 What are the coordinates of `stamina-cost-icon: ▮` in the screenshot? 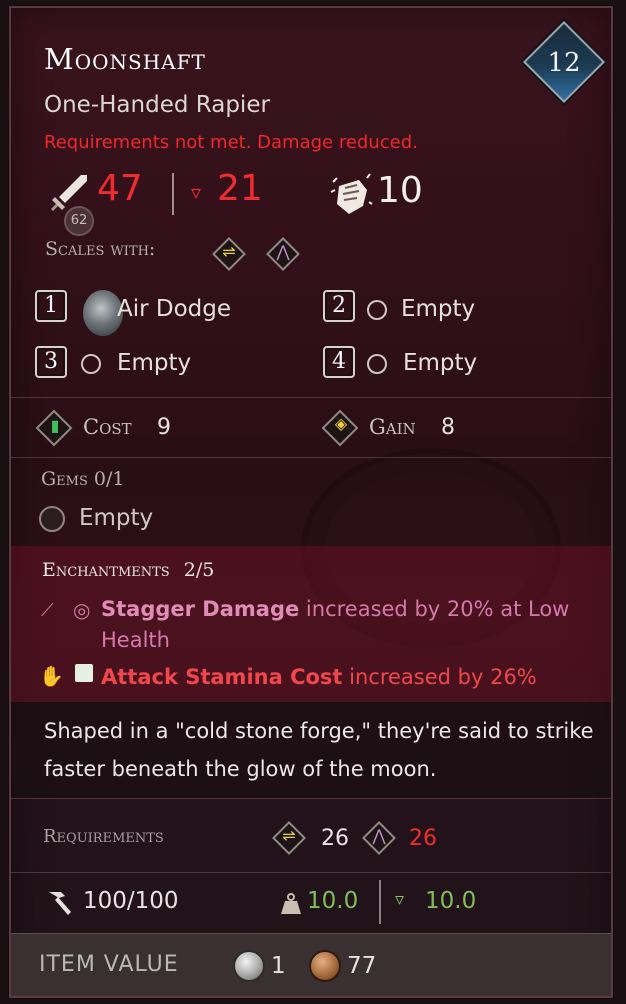 It's located at (55, 425).